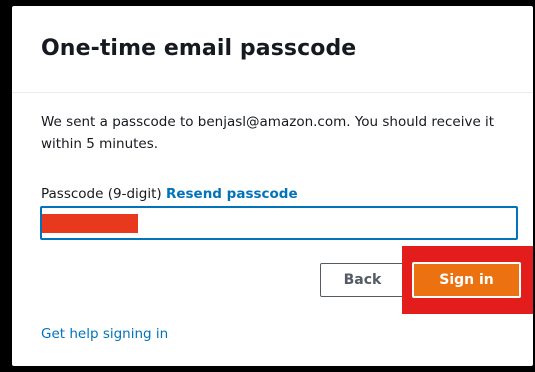  I want to click on redacted-passcode-value, so click(90, 223).